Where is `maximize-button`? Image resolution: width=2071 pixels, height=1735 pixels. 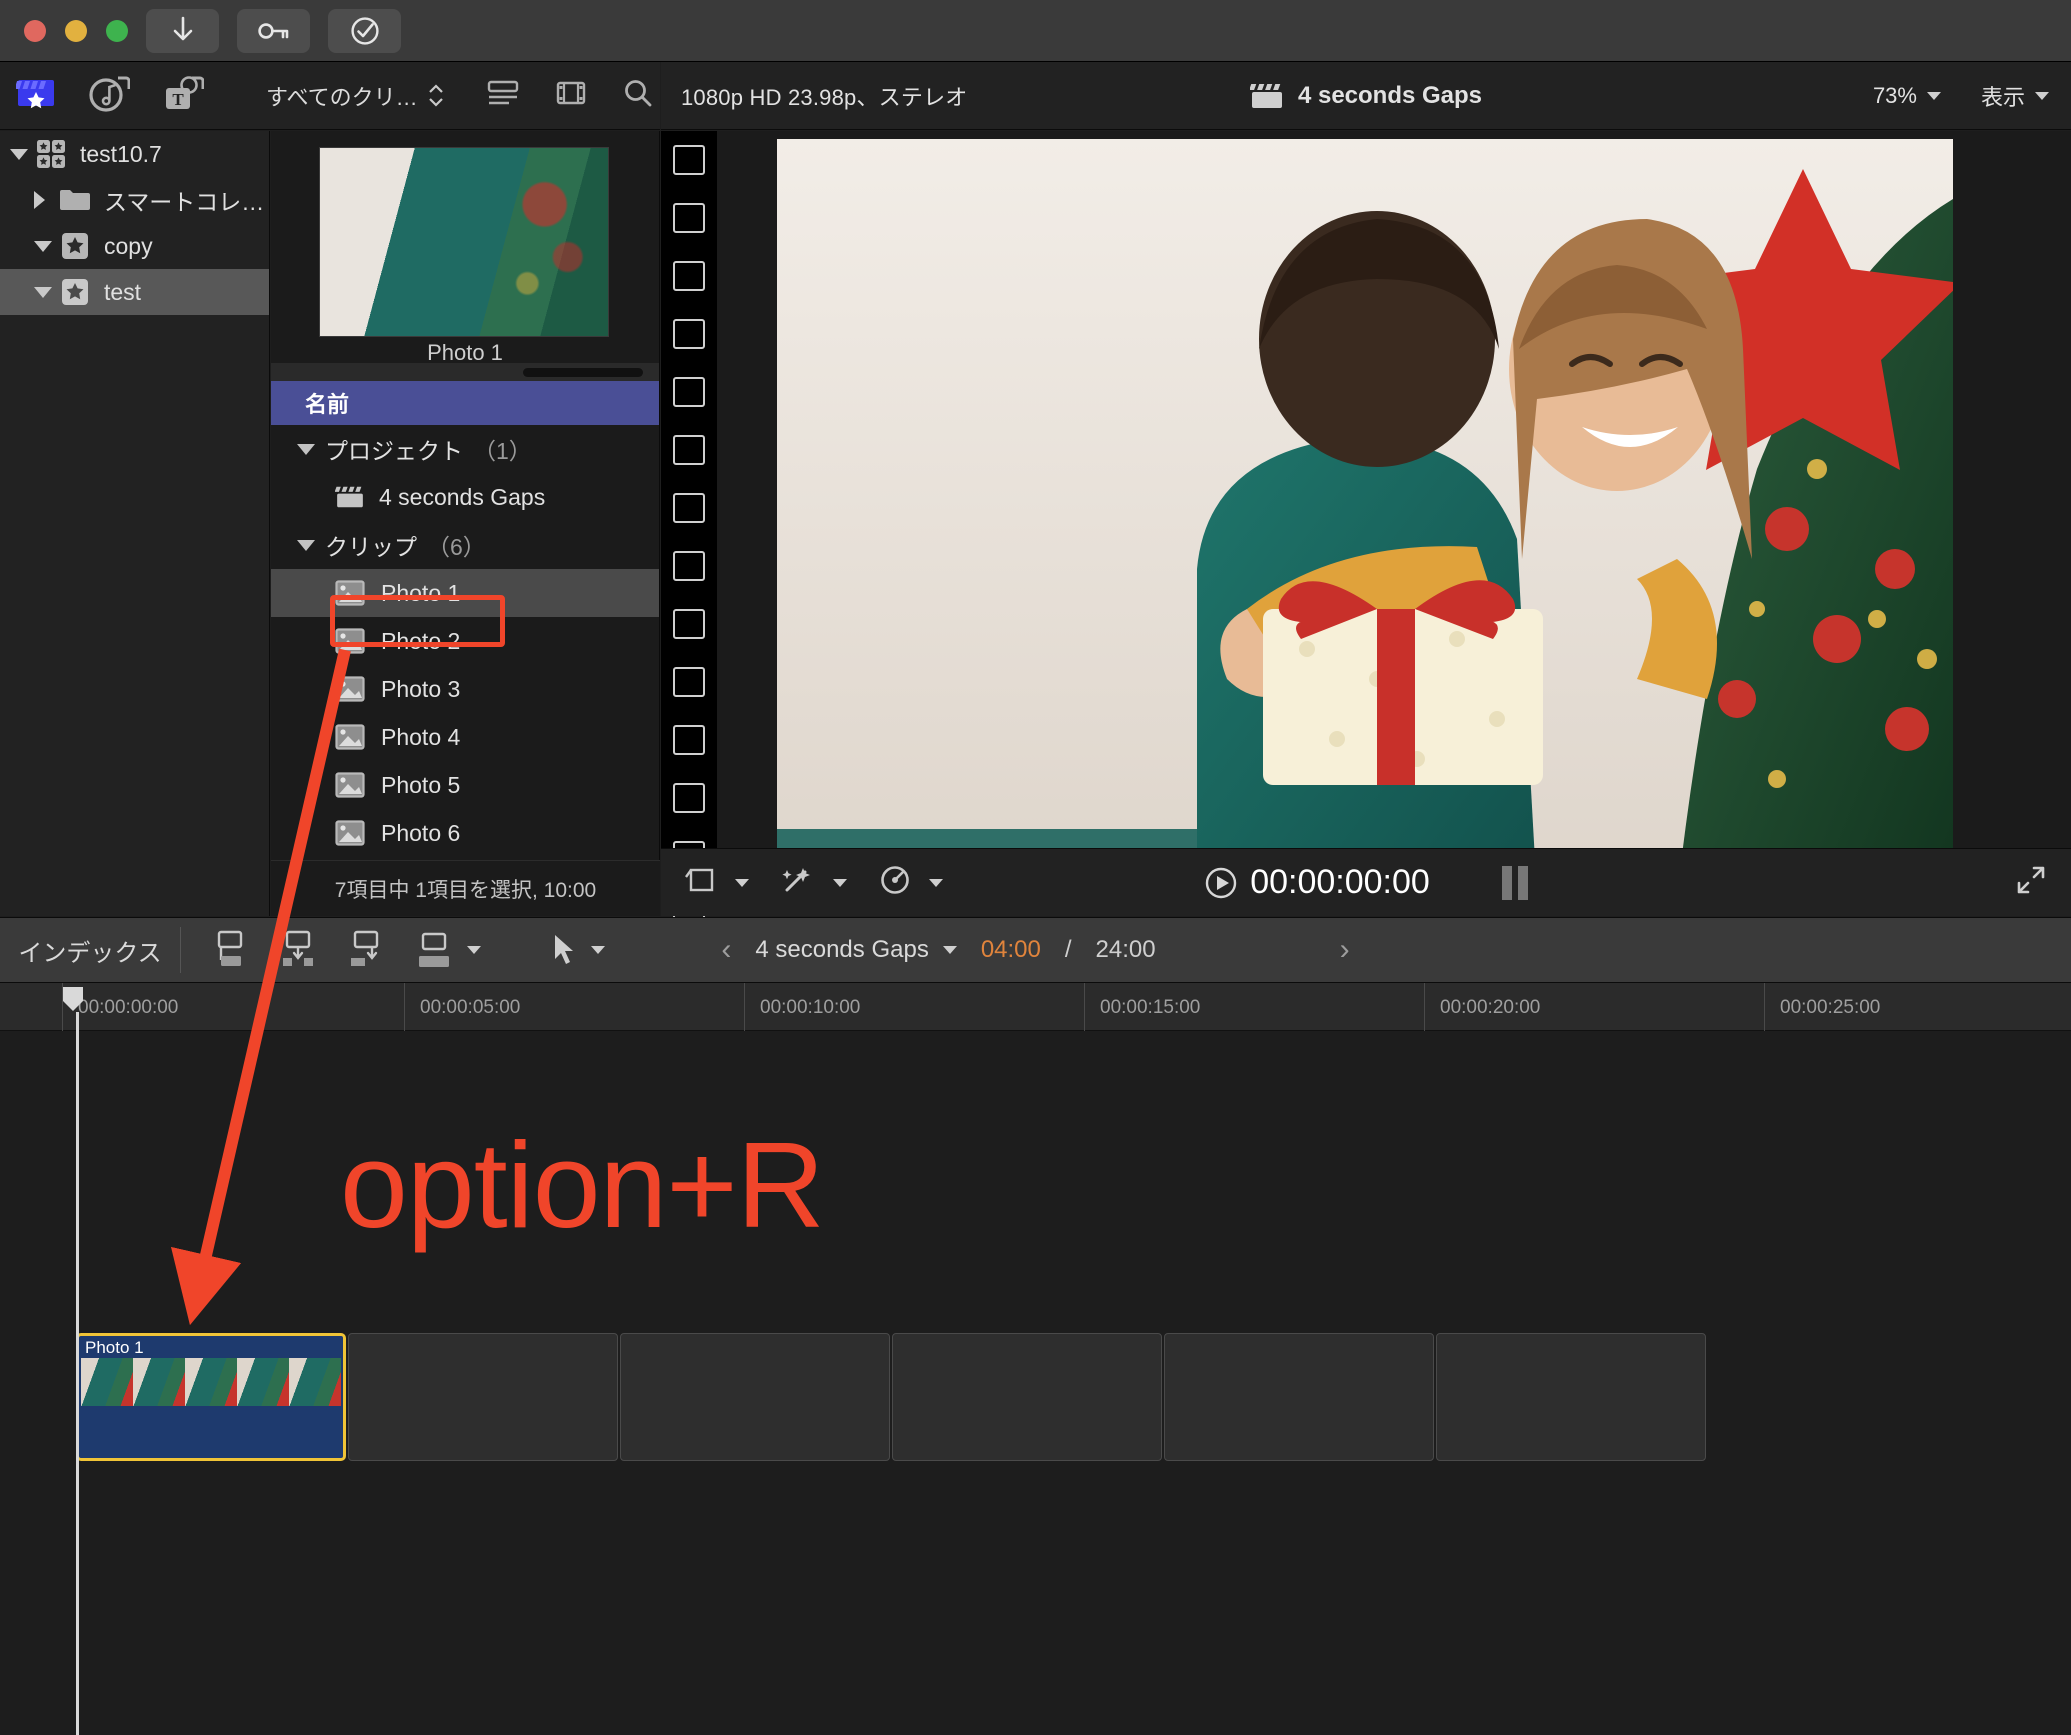 maximize-button is located at coordinates (117, 30).